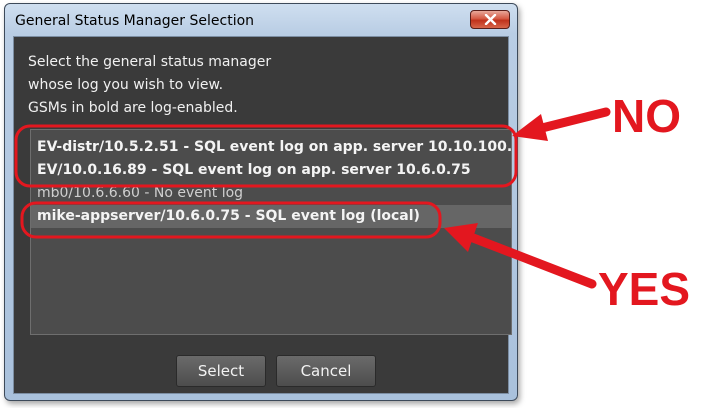  Describe the element at coordinates (326, 371) in the screenshot. I see `cancel-button: Cancel` at that location.